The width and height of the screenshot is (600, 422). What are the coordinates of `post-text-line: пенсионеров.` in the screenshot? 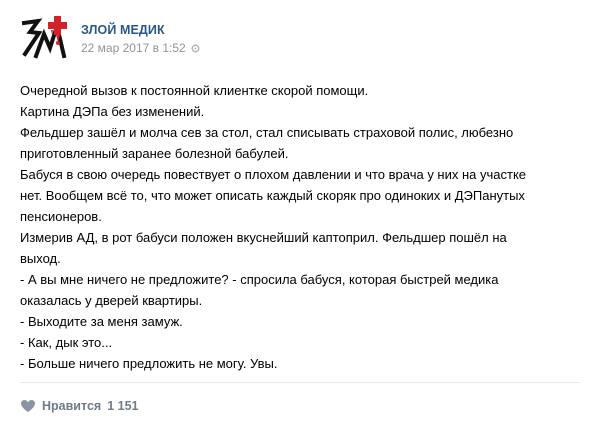 It's located at (61, 216).